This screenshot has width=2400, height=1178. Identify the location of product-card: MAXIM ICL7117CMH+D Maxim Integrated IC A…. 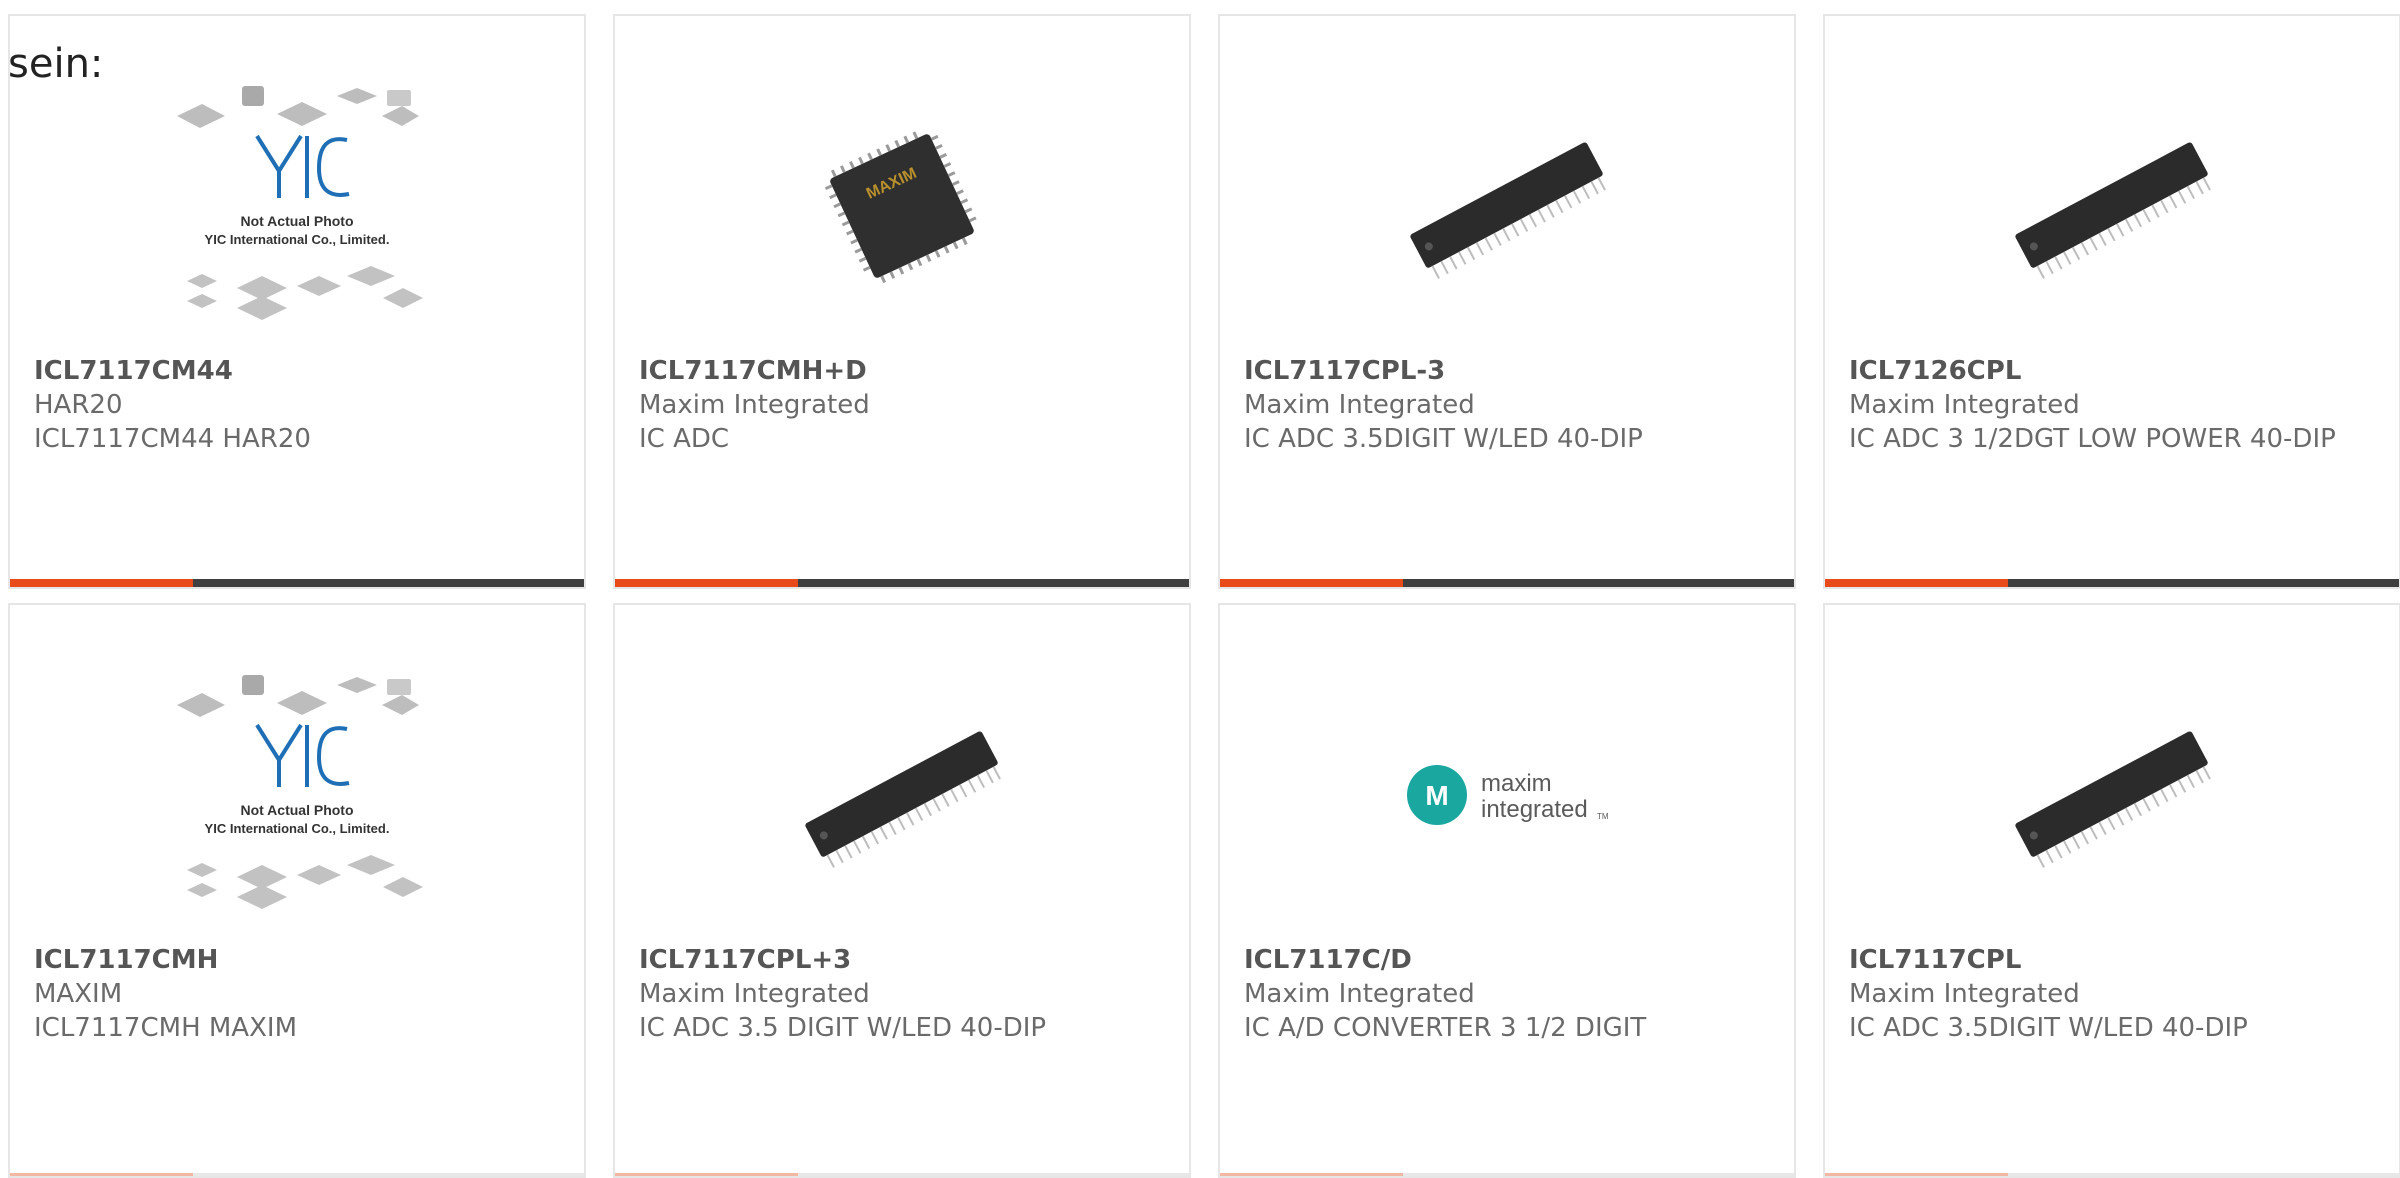
(902, 301).